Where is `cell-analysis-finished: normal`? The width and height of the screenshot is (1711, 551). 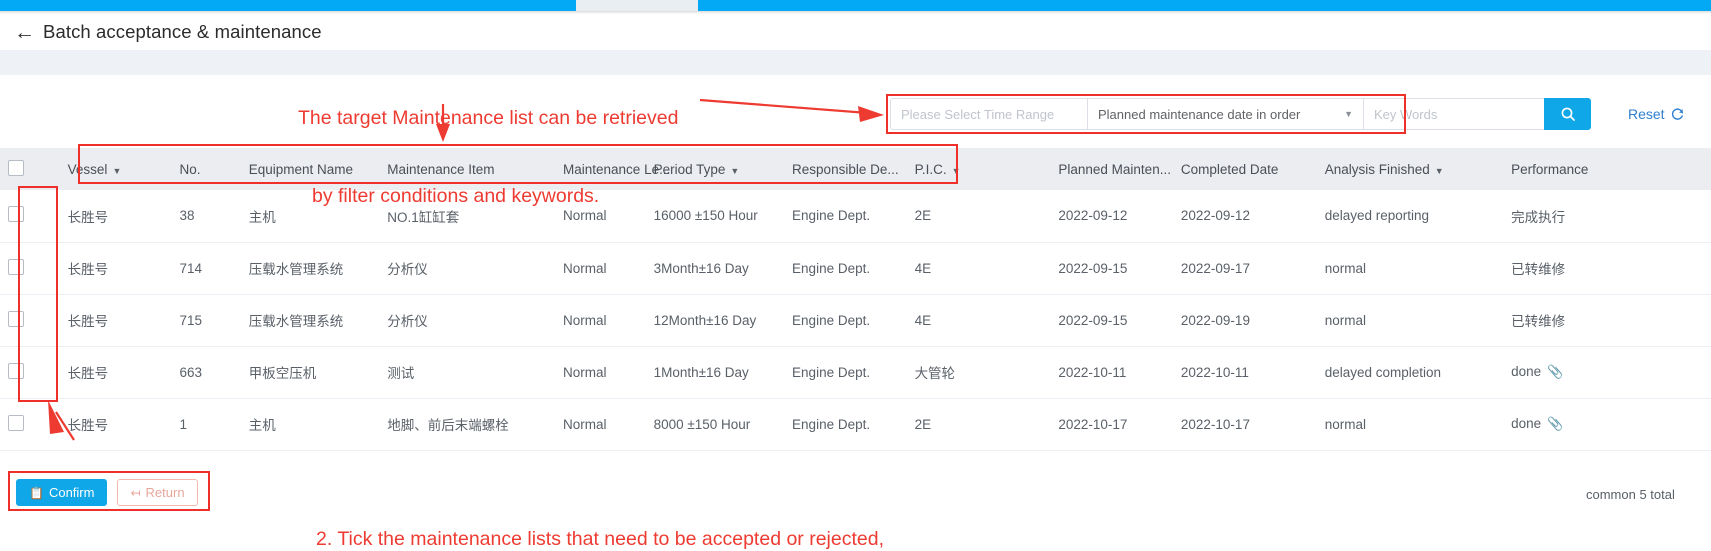 cell-analysis-finished: normal is located at coordinates (1410, 268).